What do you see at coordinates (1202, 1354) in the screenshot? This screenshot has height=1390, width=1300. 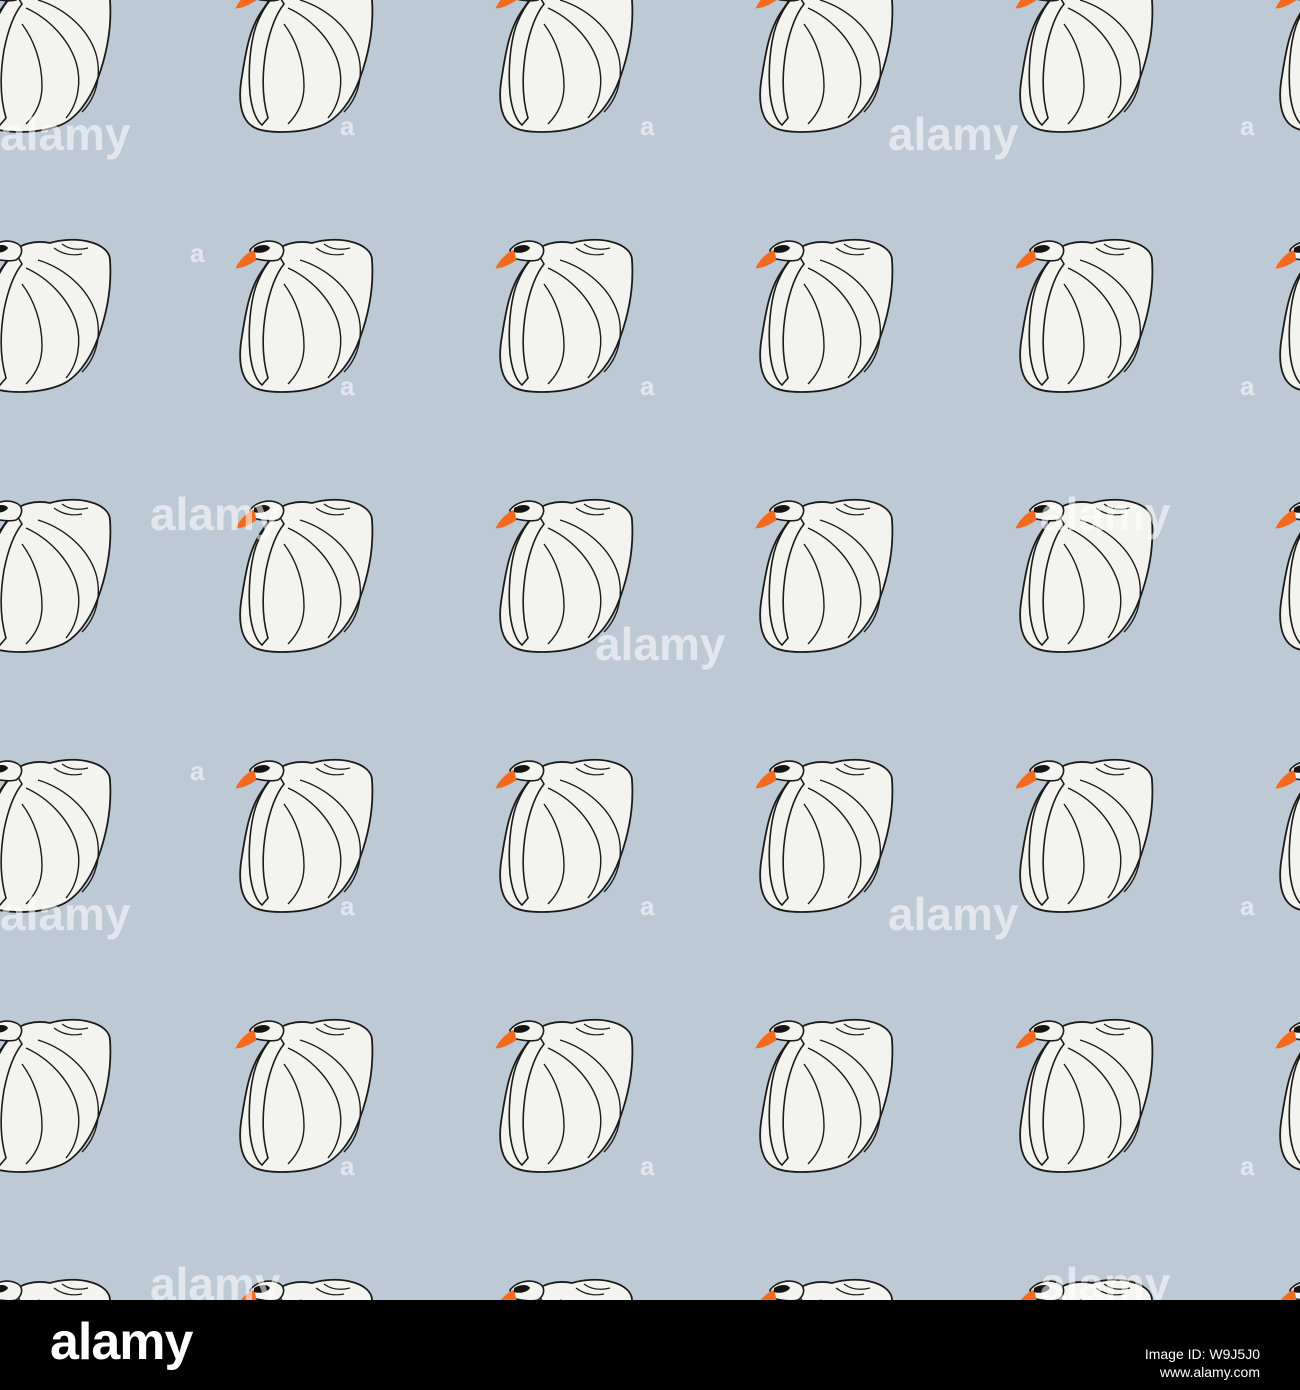 I see `image-id-text: Image ID: W9J5J0` at bounding box center [1202, 1354].